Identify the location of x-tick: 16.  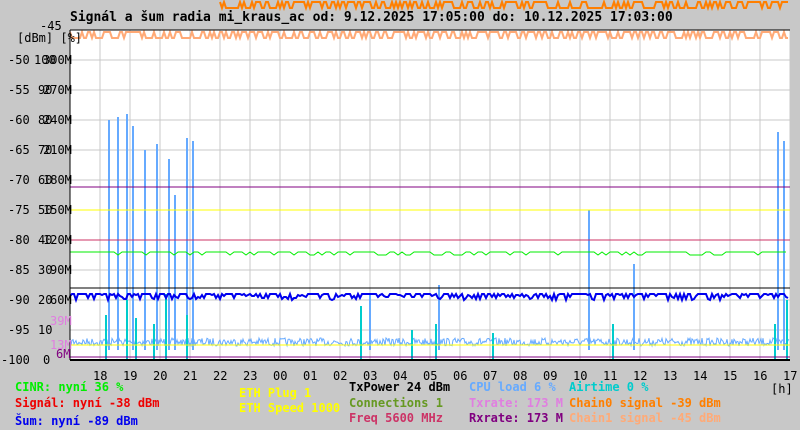
(760, 376).